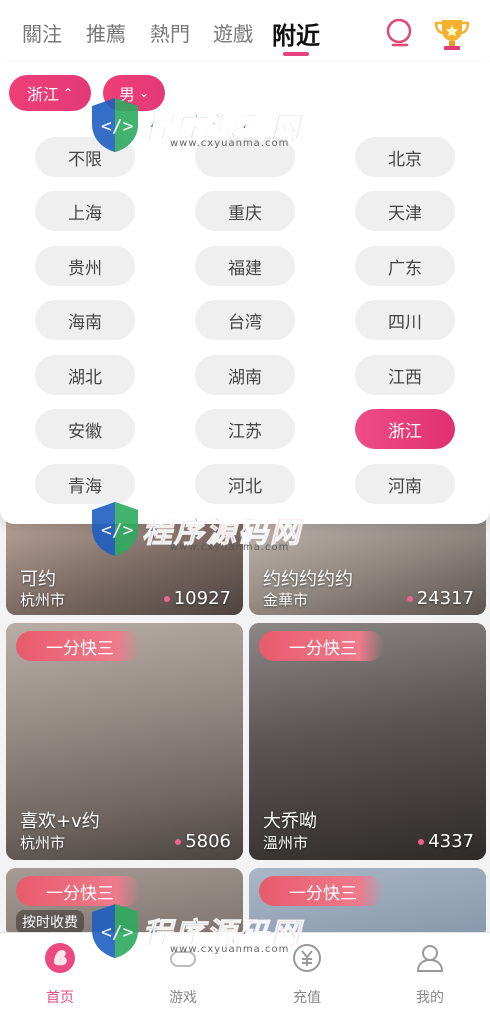  I want to click on province-option-tianjin: 天津, so click(405, 211).